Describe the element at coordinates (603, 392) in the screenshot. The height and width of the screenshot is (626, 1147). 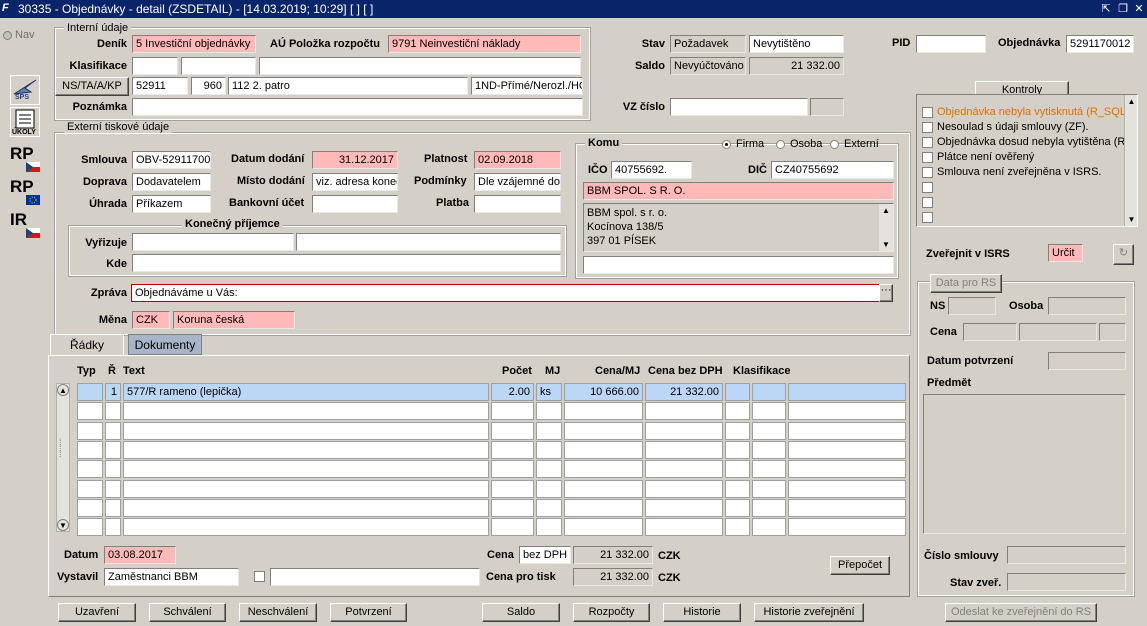
I see `table-cell: 10 666.00` at that location.